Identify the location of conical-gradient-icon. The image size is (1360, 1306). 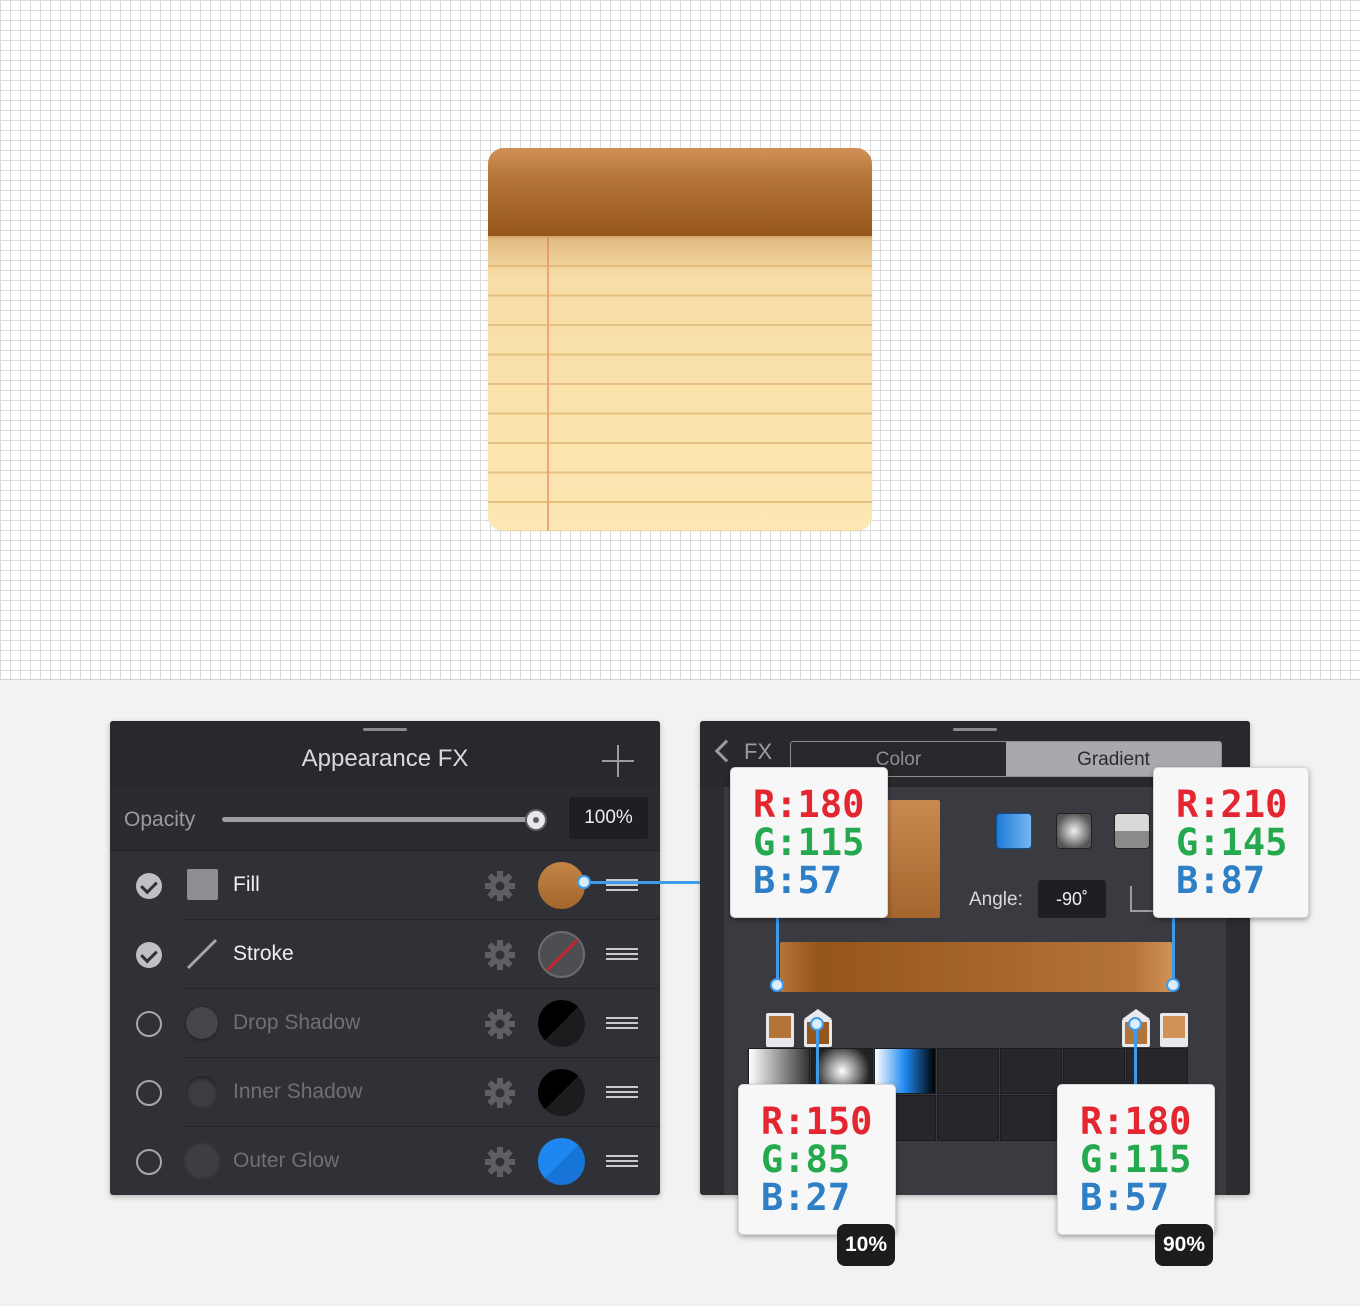
(1132, 831).